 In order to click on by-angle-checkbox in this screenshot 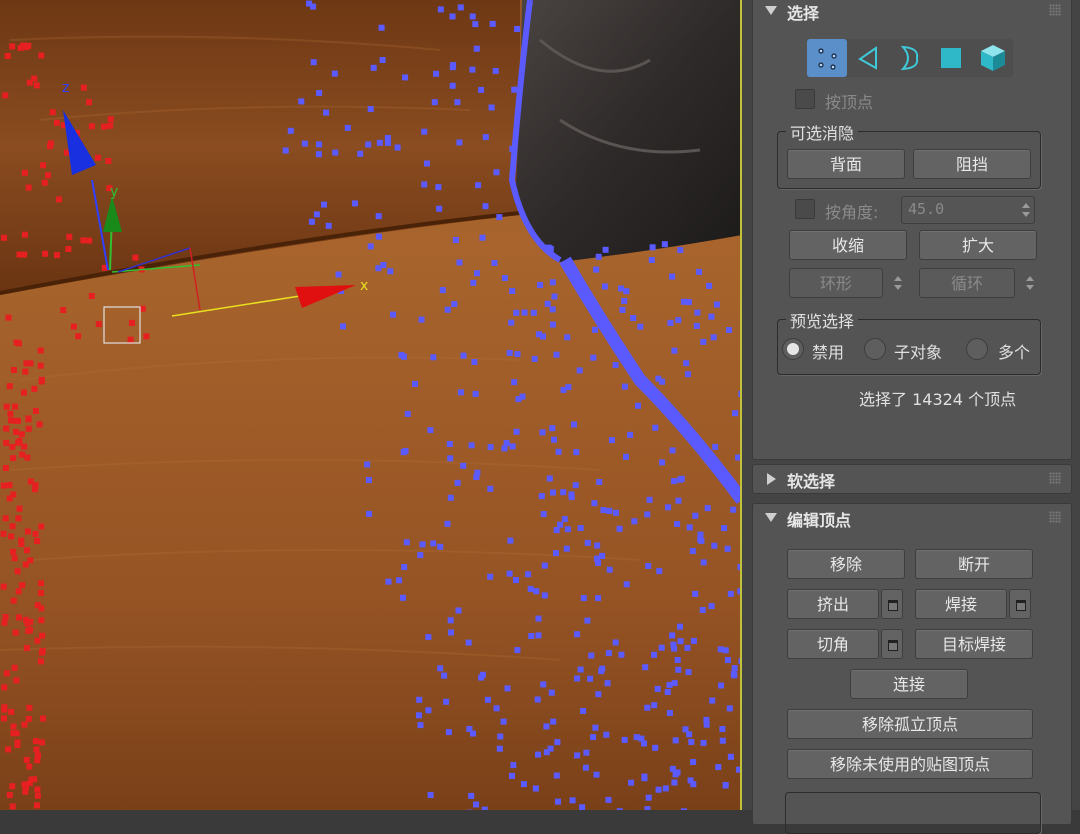, I will do `click(805, 209)`.